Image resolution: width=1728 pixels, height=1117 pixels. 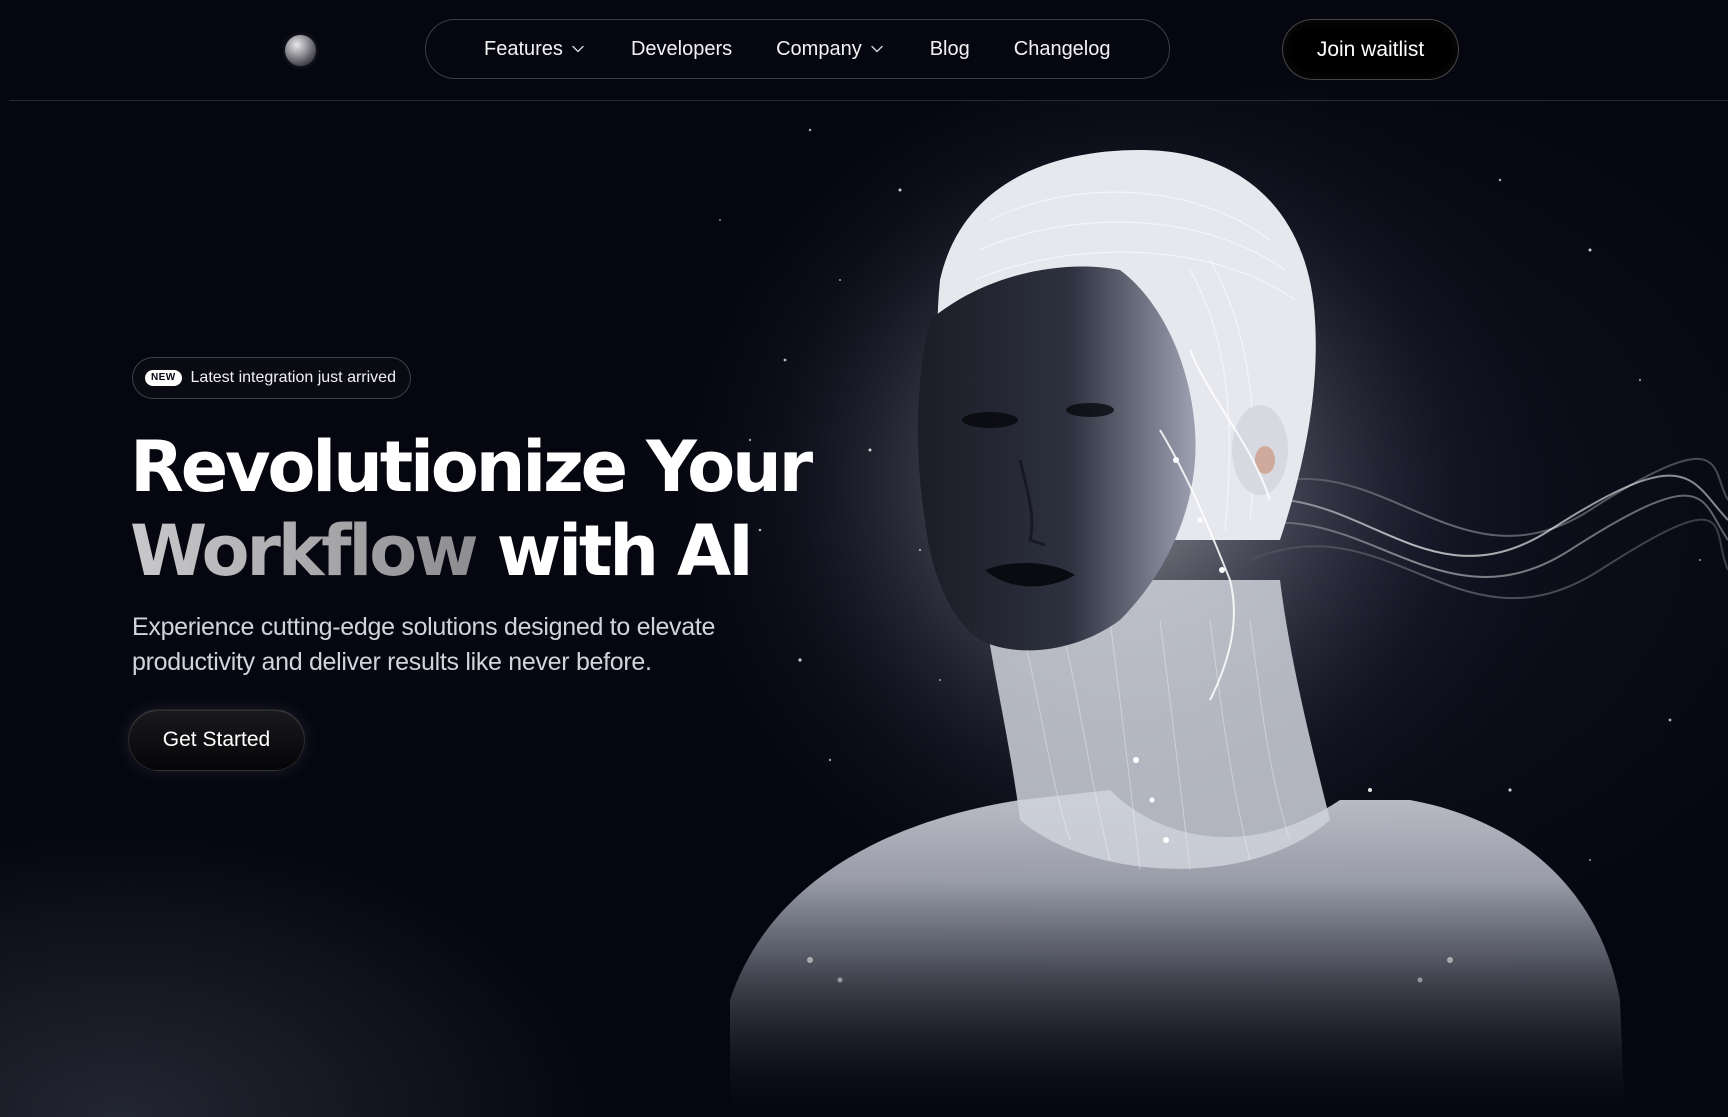 What do you see at coordinates (625, 551) in the screenshot?
I see `headline-line-2-rest: with AI` at bounding box center [625, 551].